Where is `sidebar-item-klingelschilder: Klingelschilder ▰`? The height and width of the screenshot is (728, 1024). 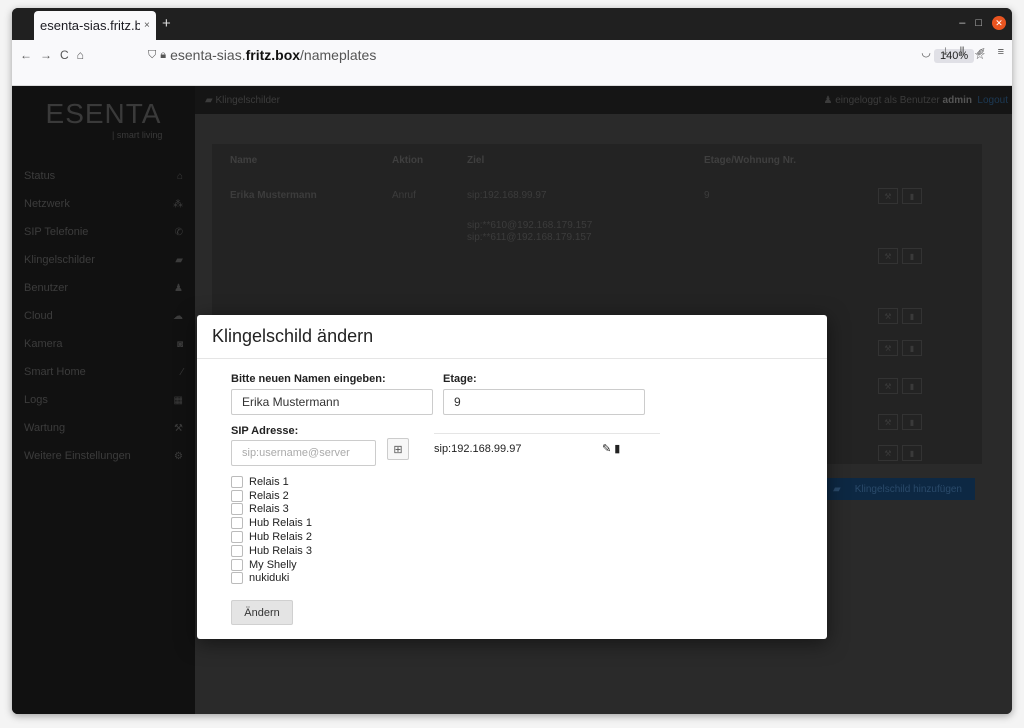
sidebar-item-klingelschilder: Klingelschilder ▰ is located at coordinates (103, 260).